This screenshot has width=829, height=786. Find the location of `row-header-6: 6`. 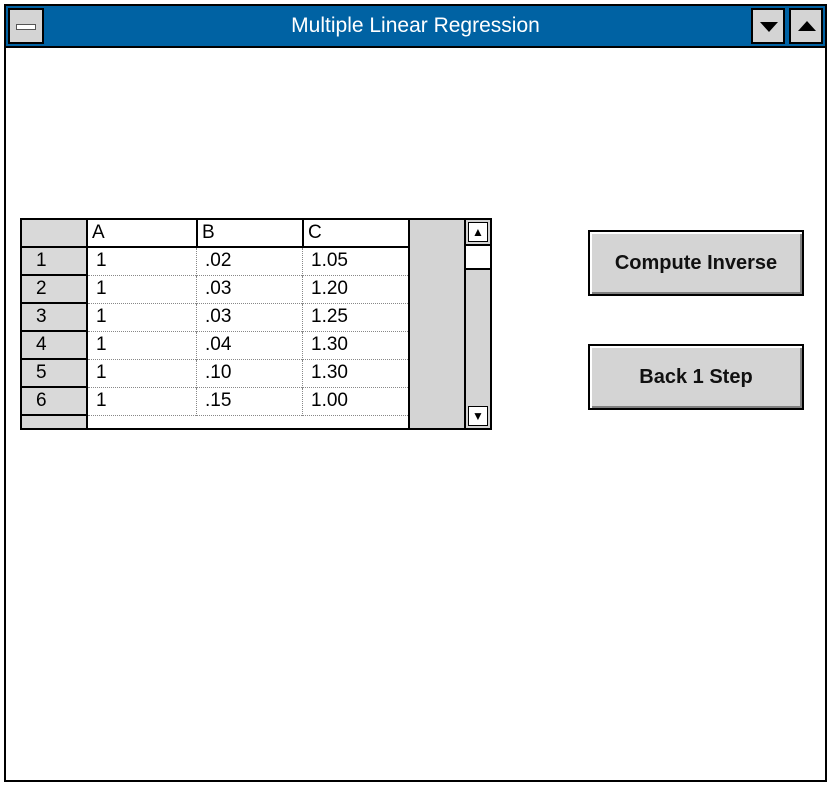

row-header-6: 6 is located at coordinates (55, 402).